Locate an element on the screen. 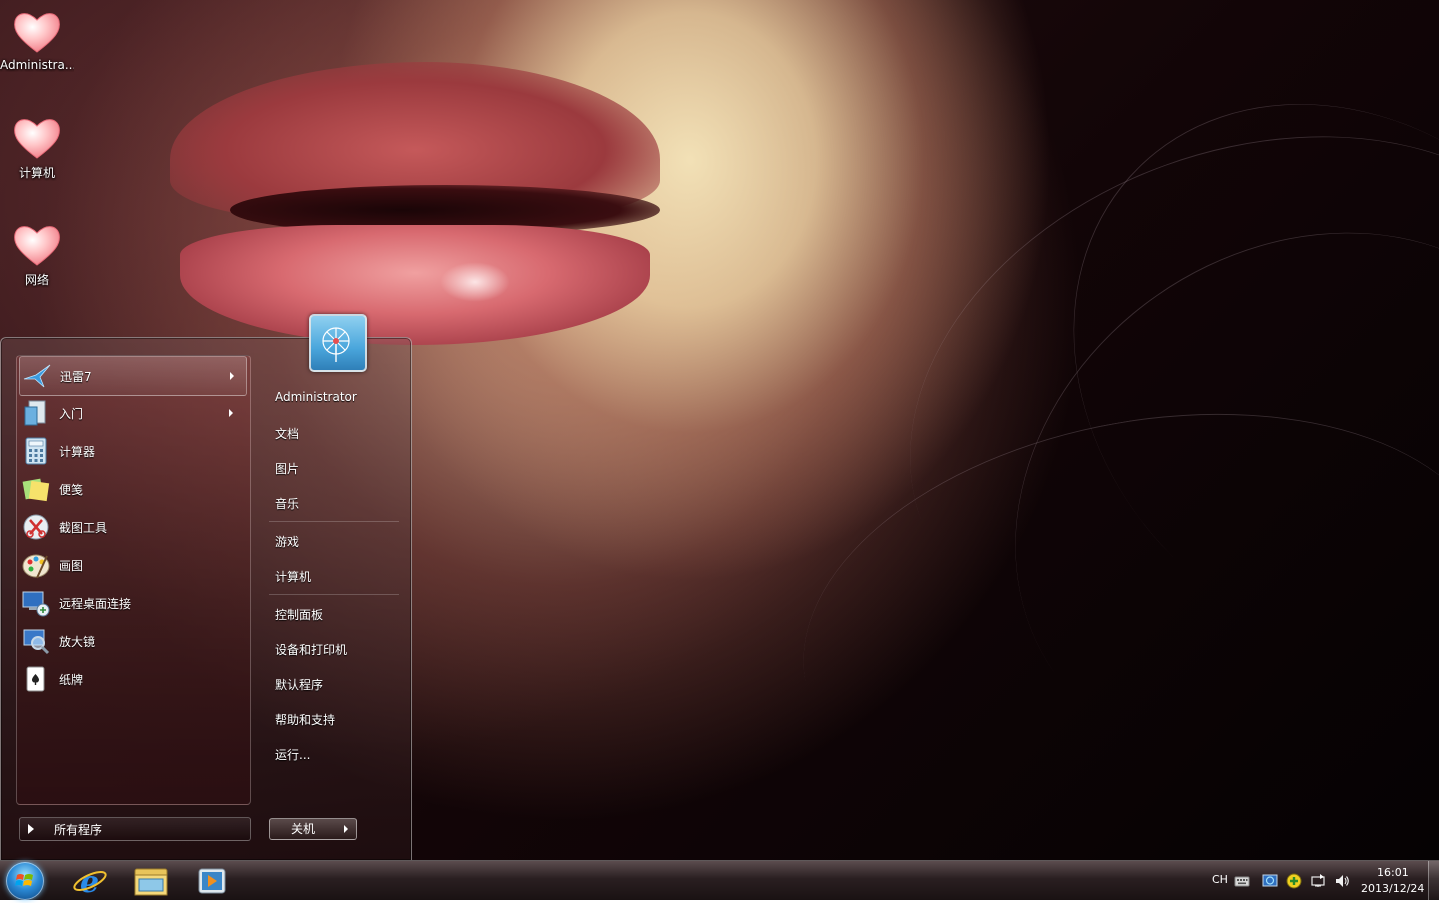 This screenshot has width=1439, height=903. program-item-magnifier: 放大镜 is located at coordinates (132, 641).